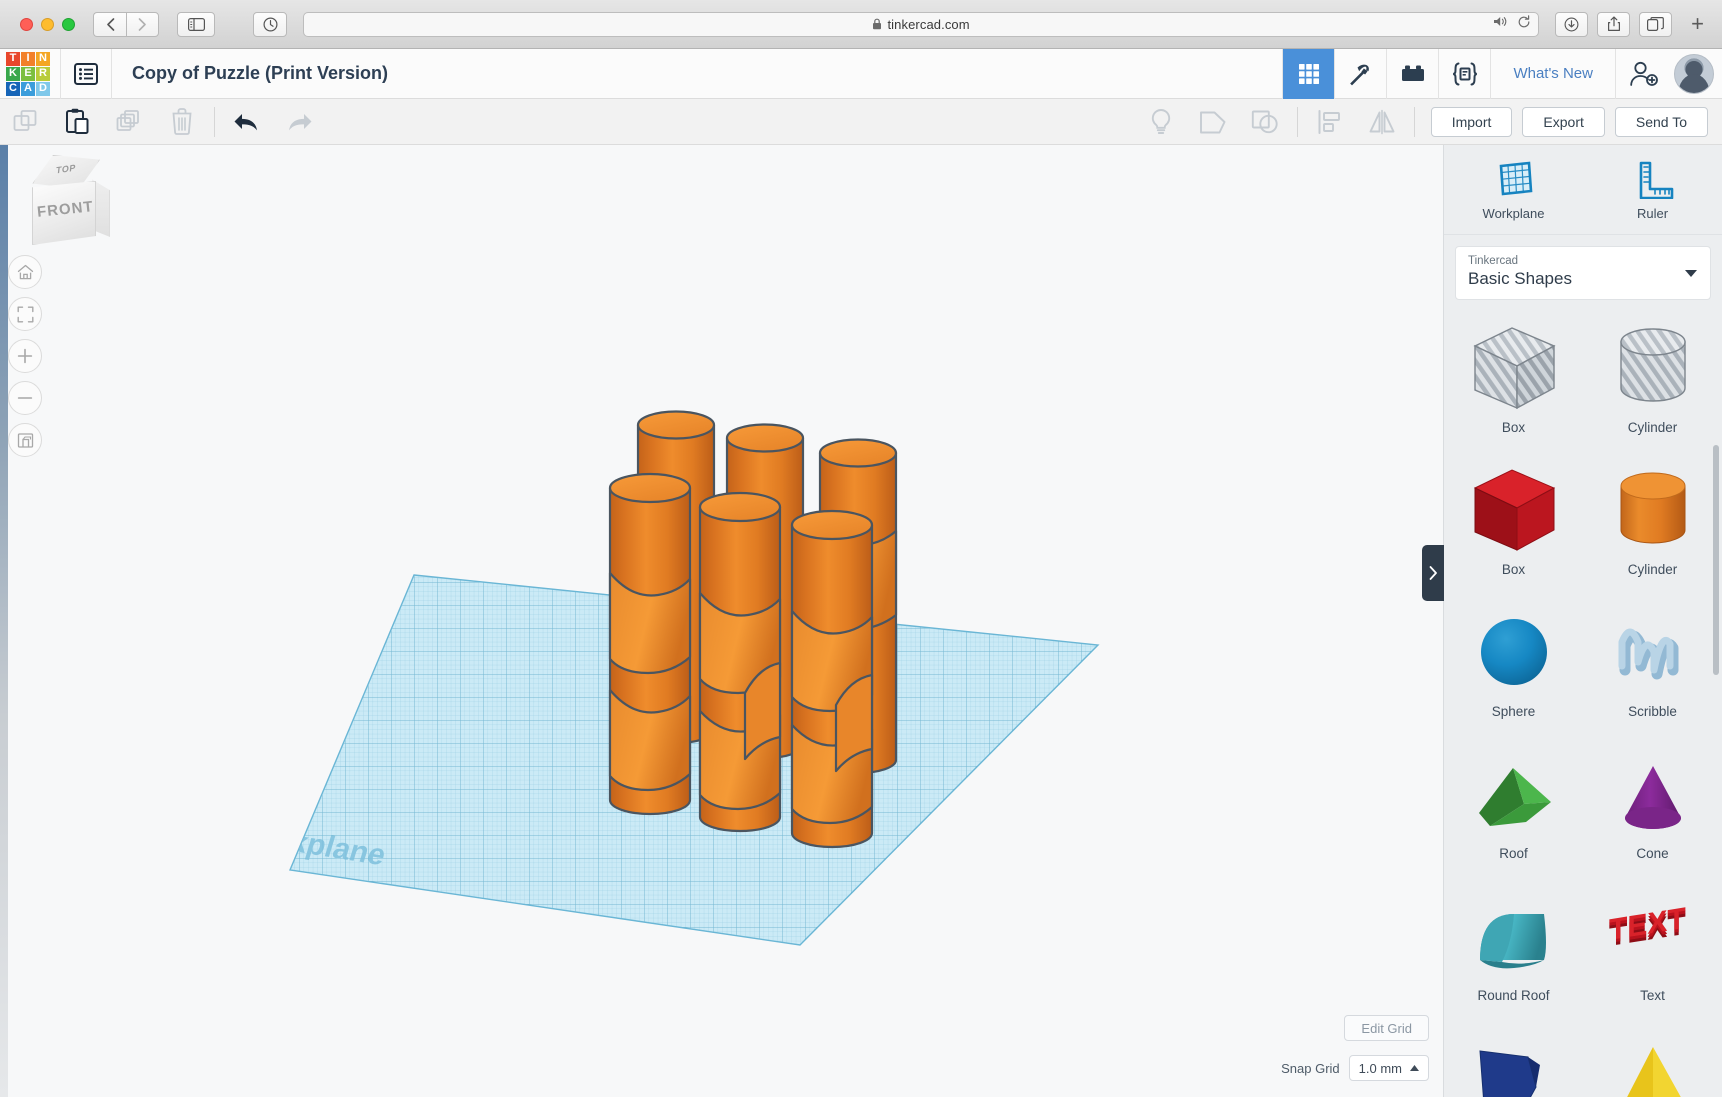 This screenshot has height=1097, width=1722. I want to click on minimize-window-button, so click(47, 24).